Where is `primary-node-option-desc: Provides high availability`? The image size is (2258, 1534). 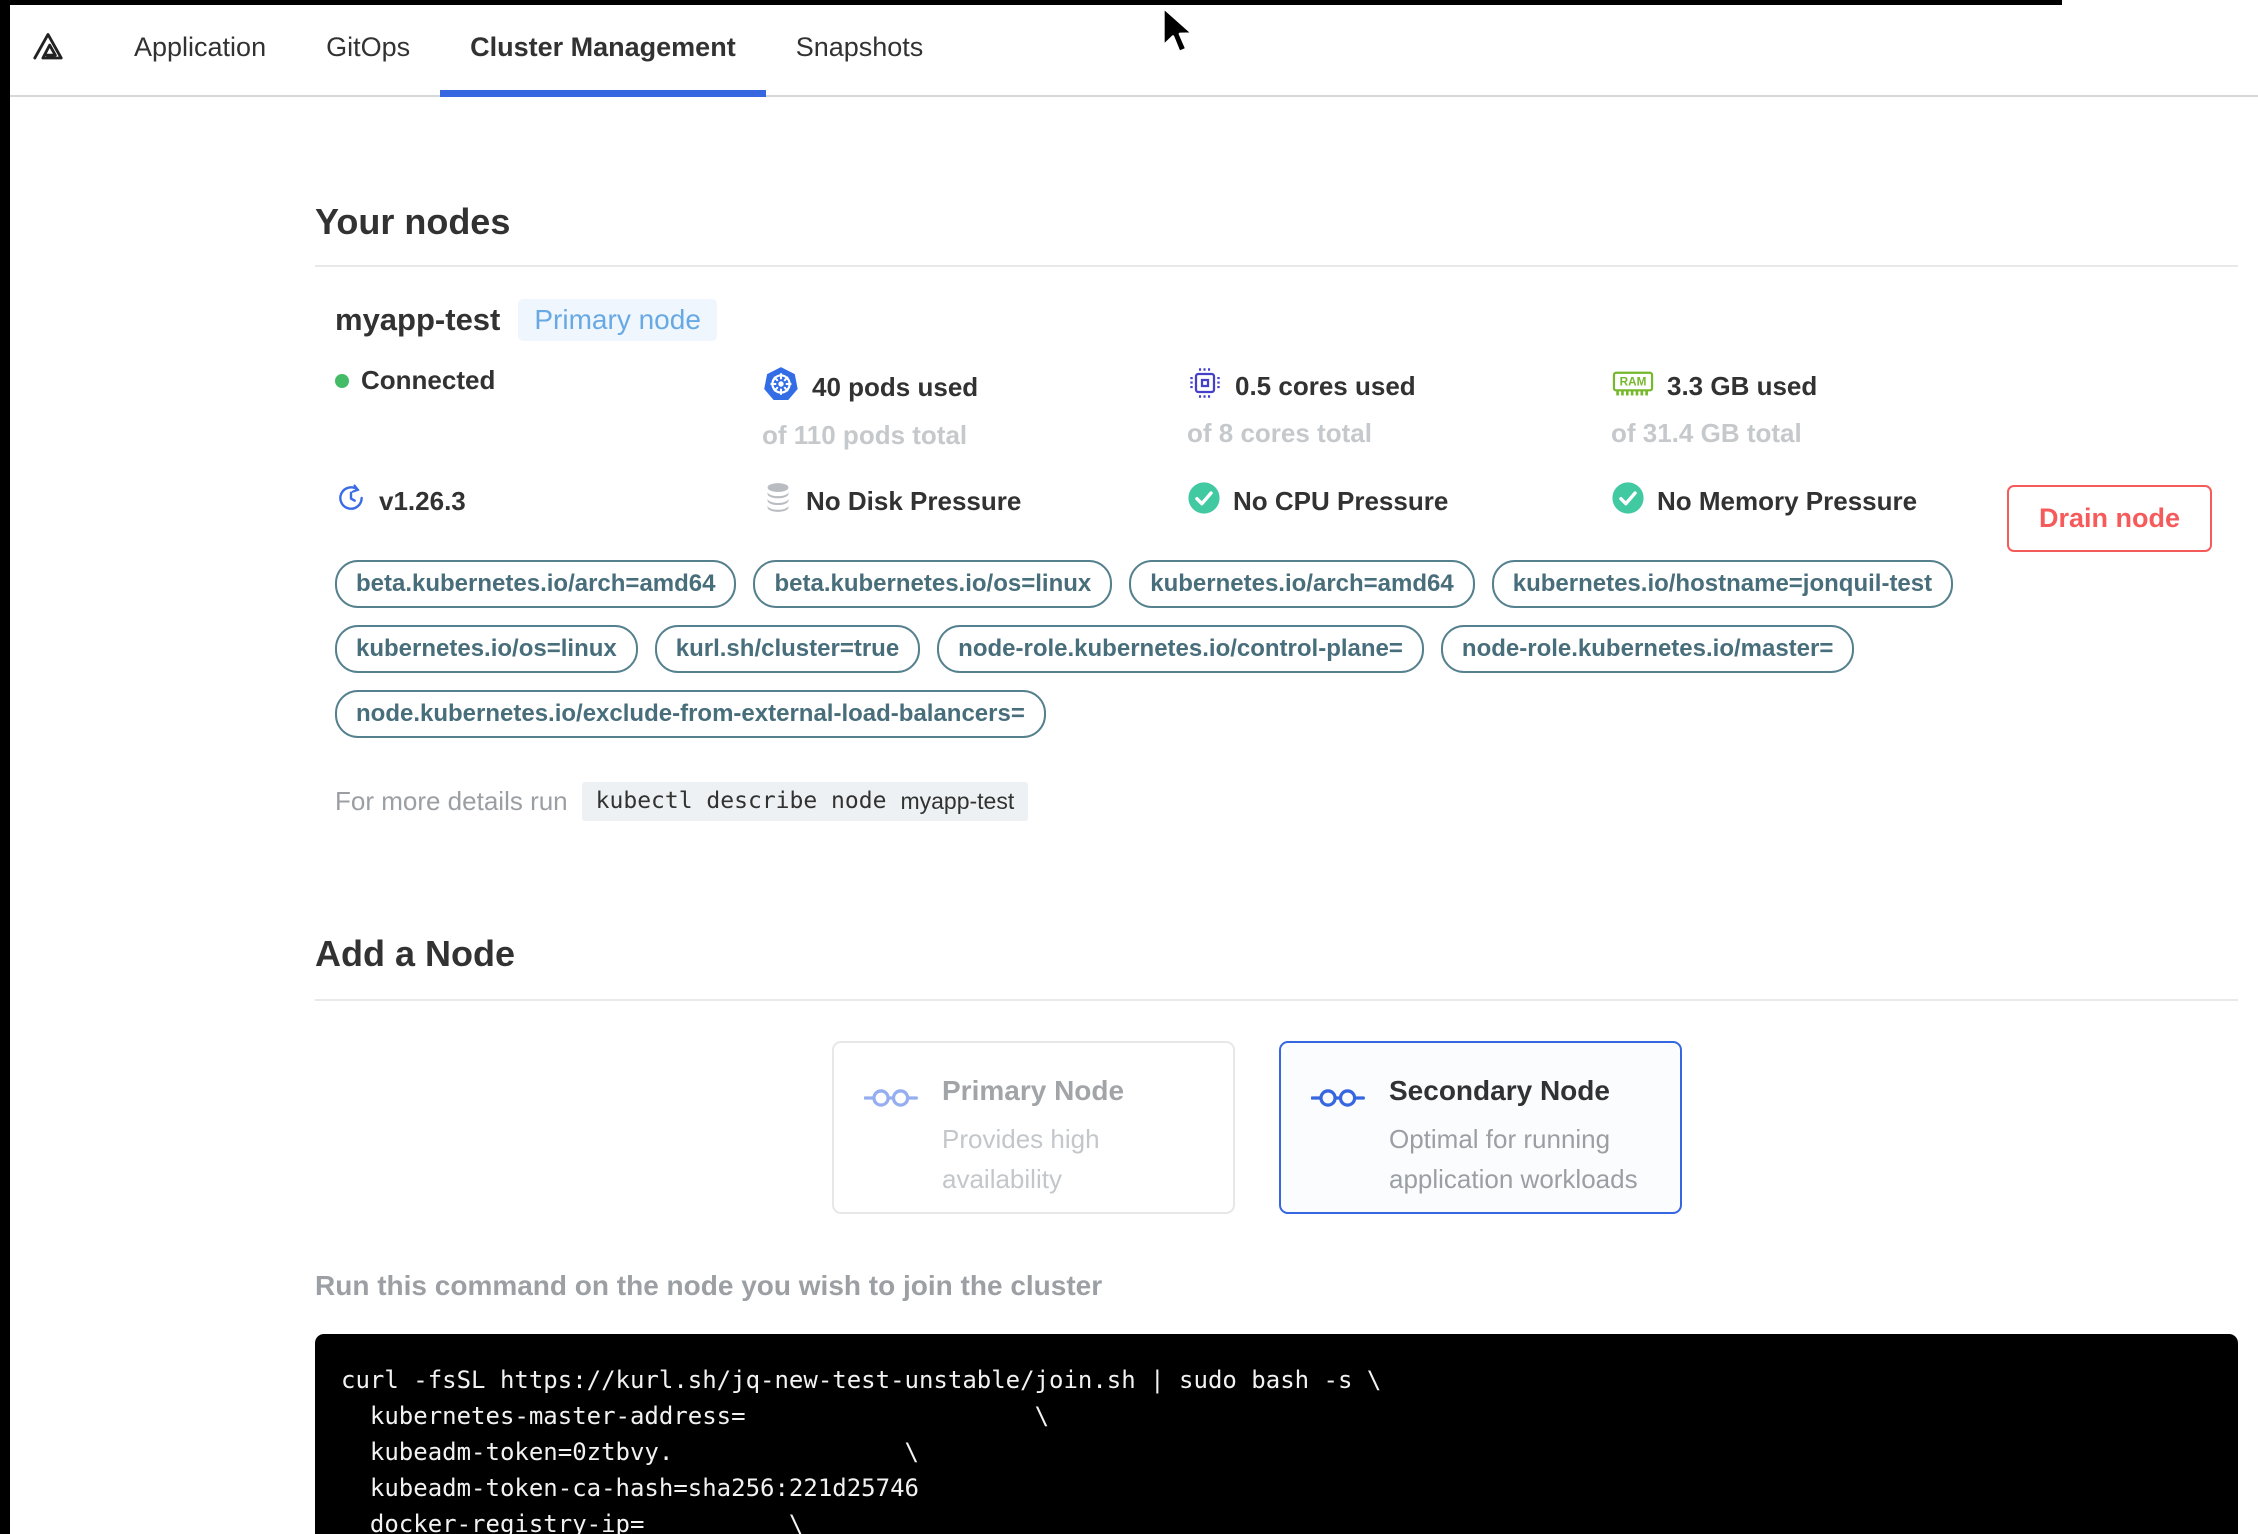
primary-node-option-desc: Provides high availability is located at coordinates (1021, 1159).